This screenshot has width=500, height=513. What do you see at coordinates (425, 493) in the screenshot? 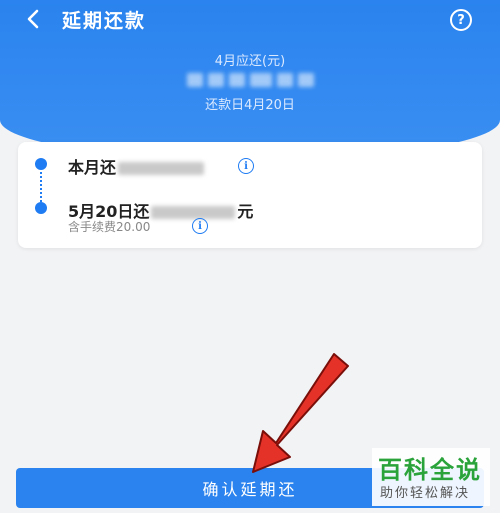
I see `watermark-subtitle: 助你轻松解决` at bounding box center [425, 493].